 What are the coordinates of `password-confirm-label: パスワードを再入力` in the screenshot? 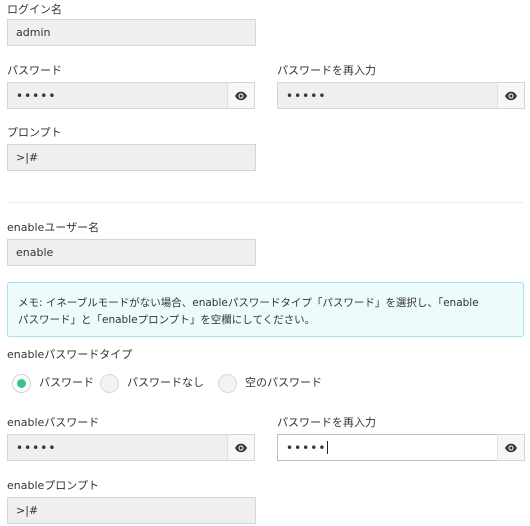 It's located at (326, 70).